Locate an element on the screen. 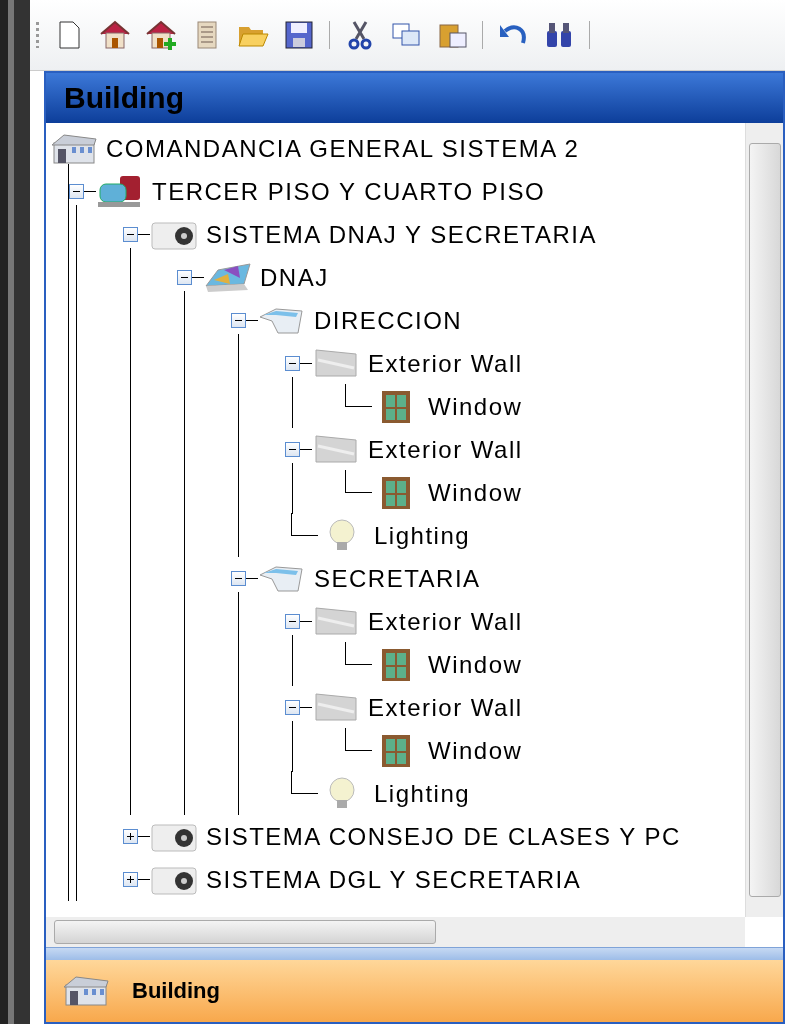 This screenshot has width=785, height=1024. tree-item: TERCER PISO Y CUARTO PISO is located at coordinates (349, 191).